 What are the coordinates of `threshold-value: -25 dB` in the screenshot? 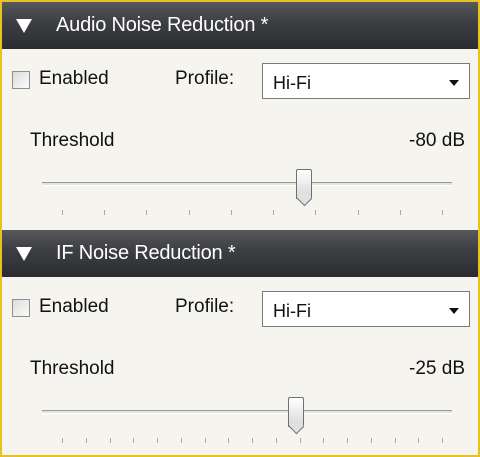 It's located at (437, 368).